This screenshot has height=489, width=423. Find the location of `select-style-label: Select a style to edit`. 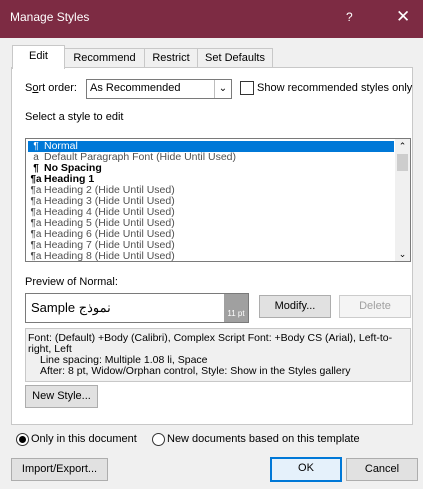

select-style-label: Select a style to edit is located at coordinates (74, 117).